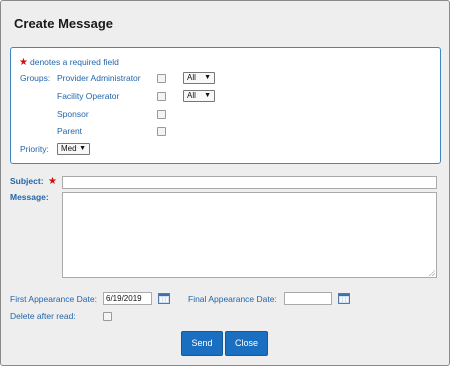 This screenshot has height=366, width=450. What do you see at coordinates (35, 78) in the screenshot?
I see `groups-label: Groups:` at bounding box center [35, 78].